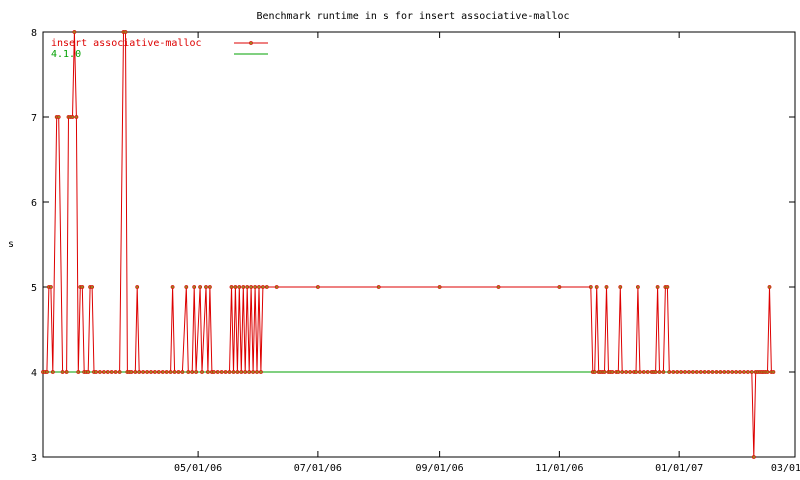  What do you see at coordinates (251, 43) in the screenshot?
I see `legend-marker-main` at bounding box center [251, 43].